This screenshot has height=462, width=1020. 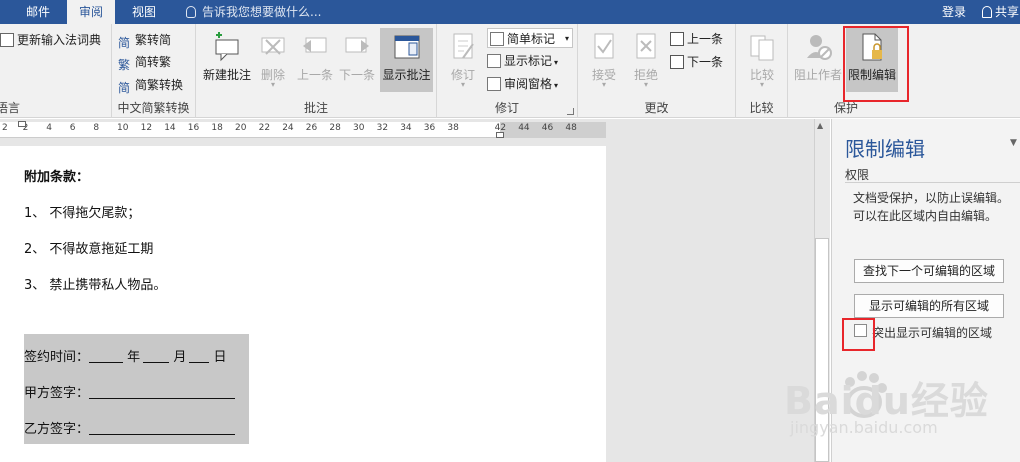 I want to click on group-chinese-conversion: 简繁转简 繁简转繁 简简繁转换 中文简繁转换, so click(x=154, y=71).